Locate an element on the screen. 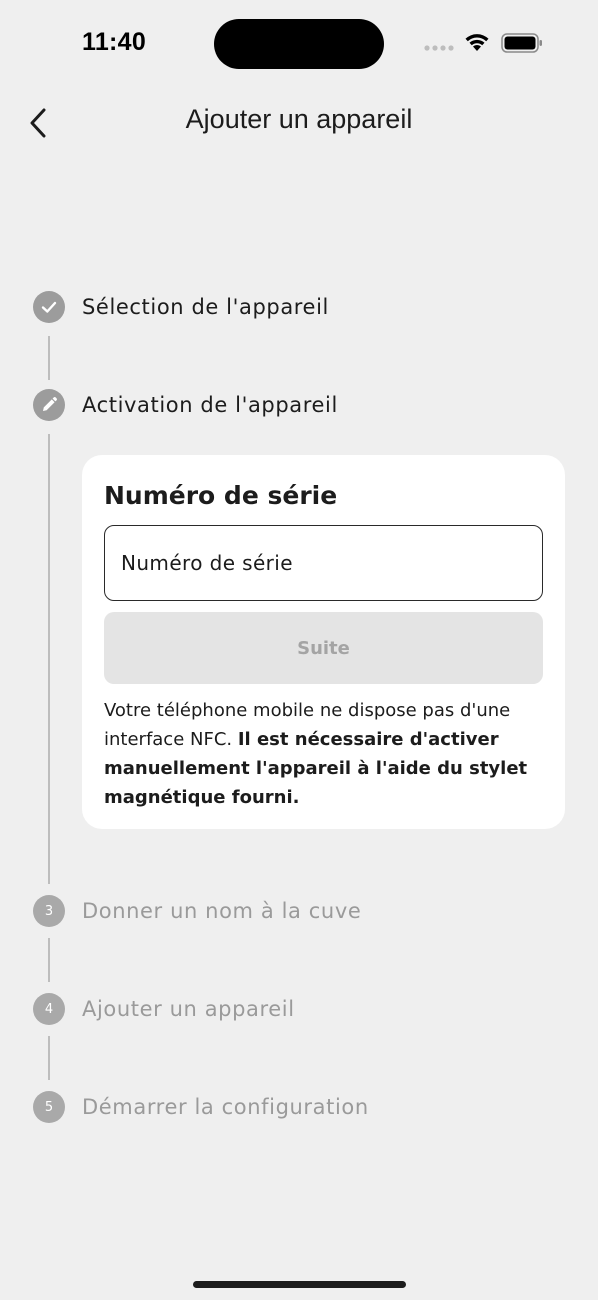 The width and height of the screenshot is (598, 1300). home-indicator is located at coordinates (299, 1284).